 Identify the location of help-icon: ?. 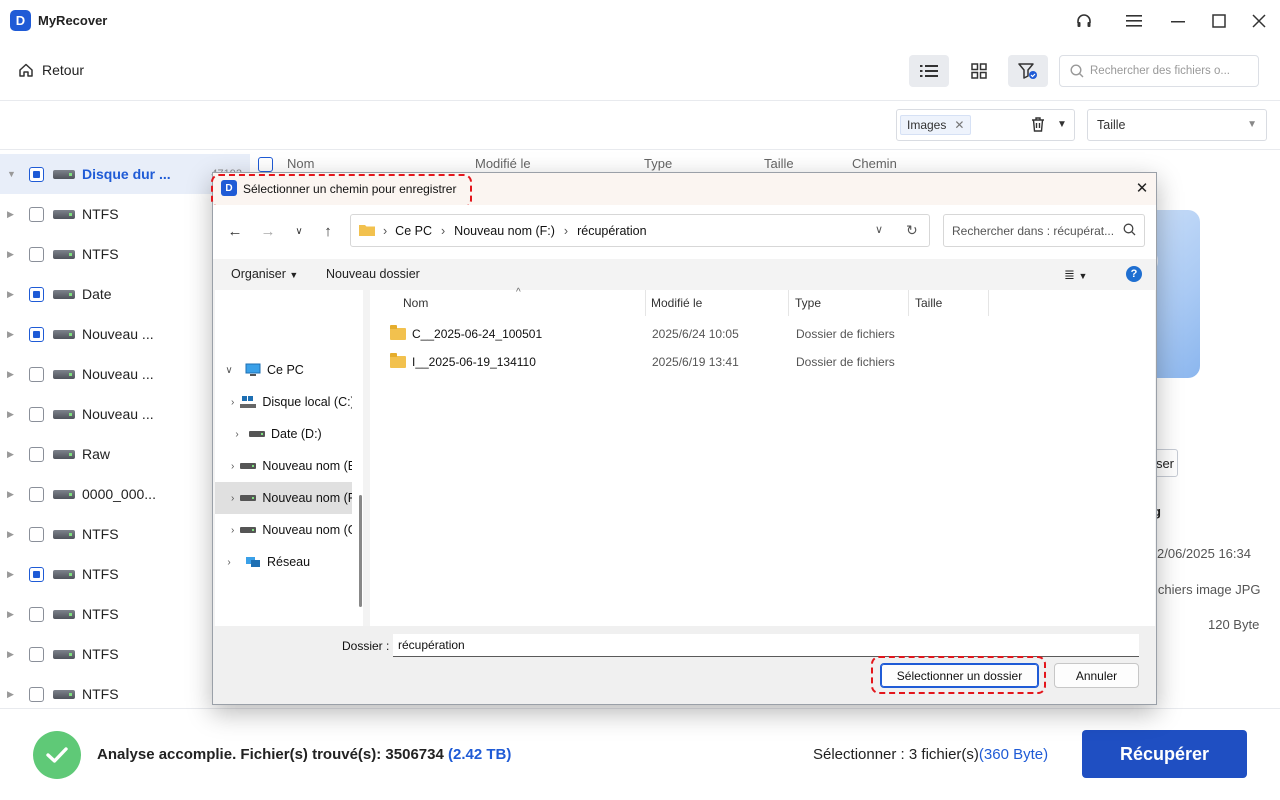
(1134, 274).